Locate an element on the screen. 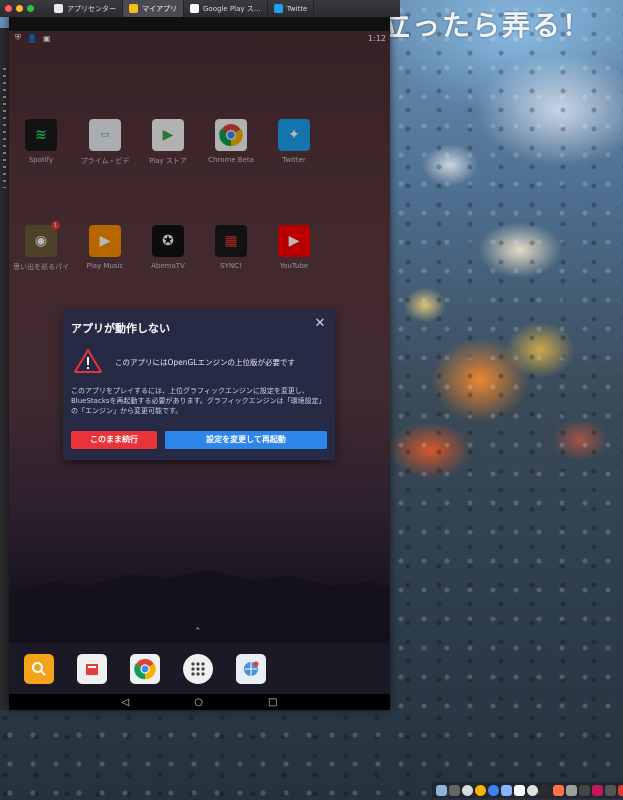 The width and height of the screenshot is (623, 800). dialog-title: アプリが動作しない is located at coordinates (120, 328).